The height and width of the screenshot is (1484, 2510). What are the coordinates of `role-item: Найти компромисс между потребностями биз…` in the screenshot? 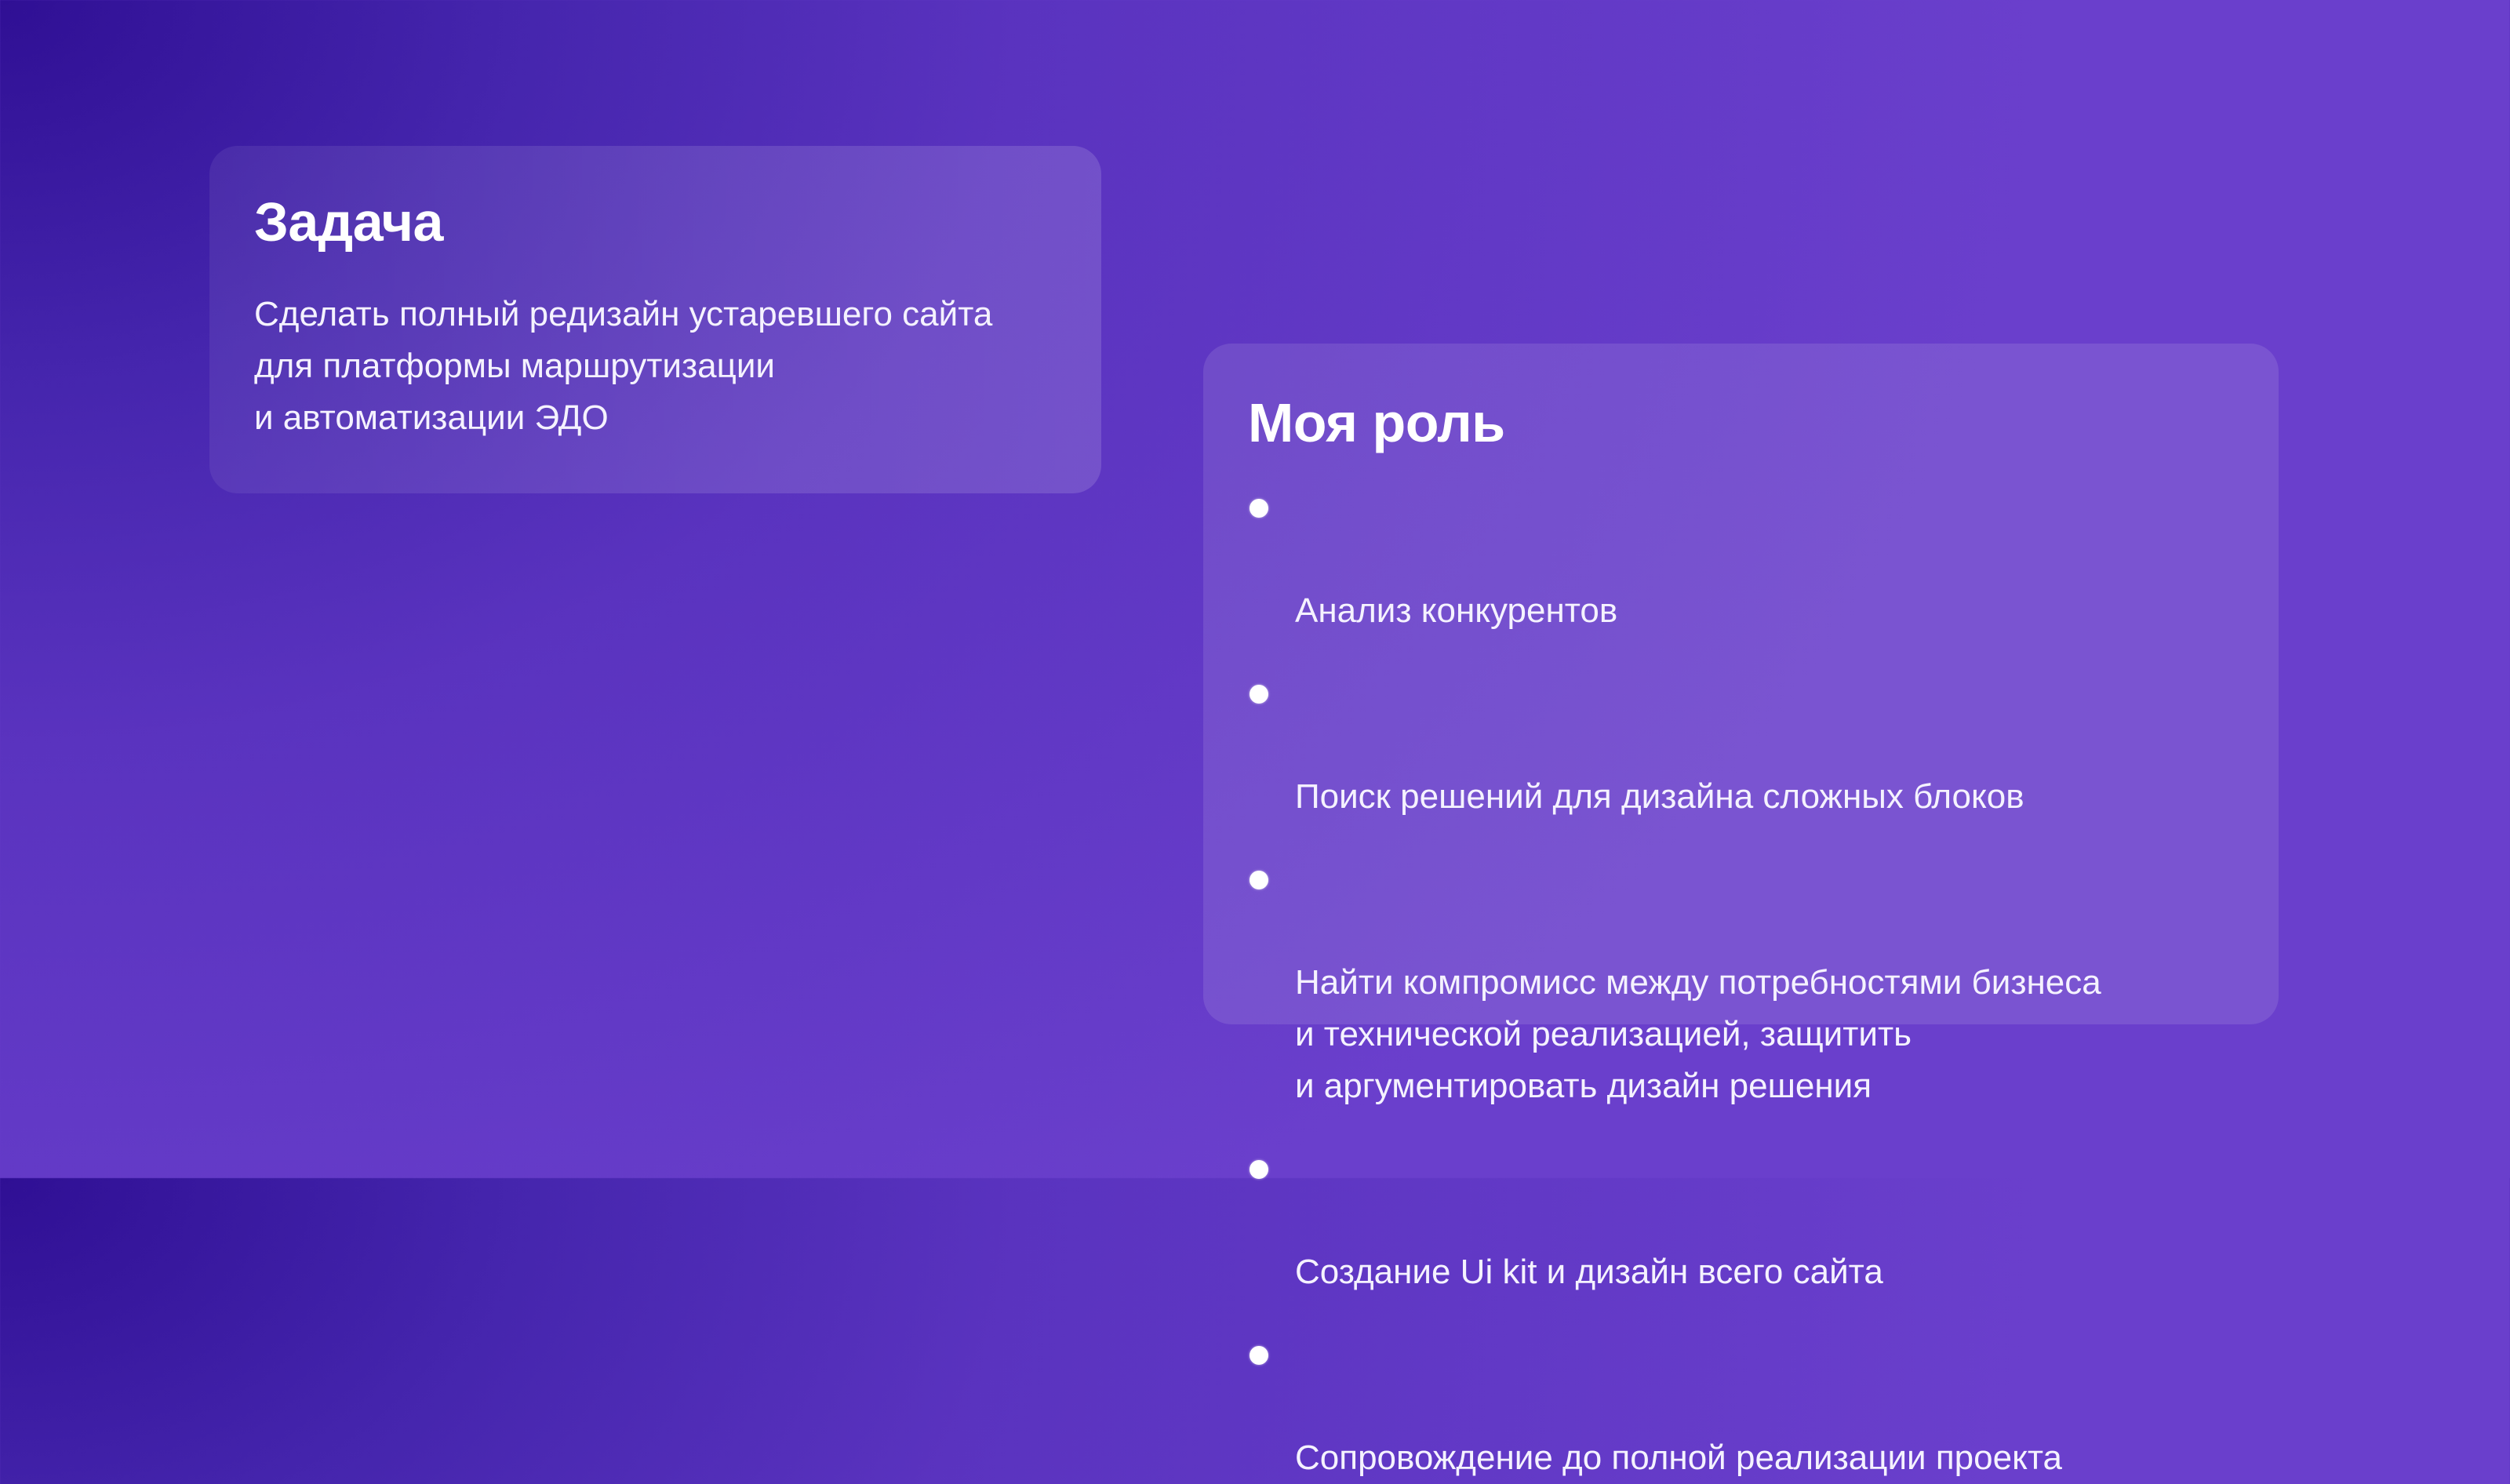 It's located at (1741, 982).